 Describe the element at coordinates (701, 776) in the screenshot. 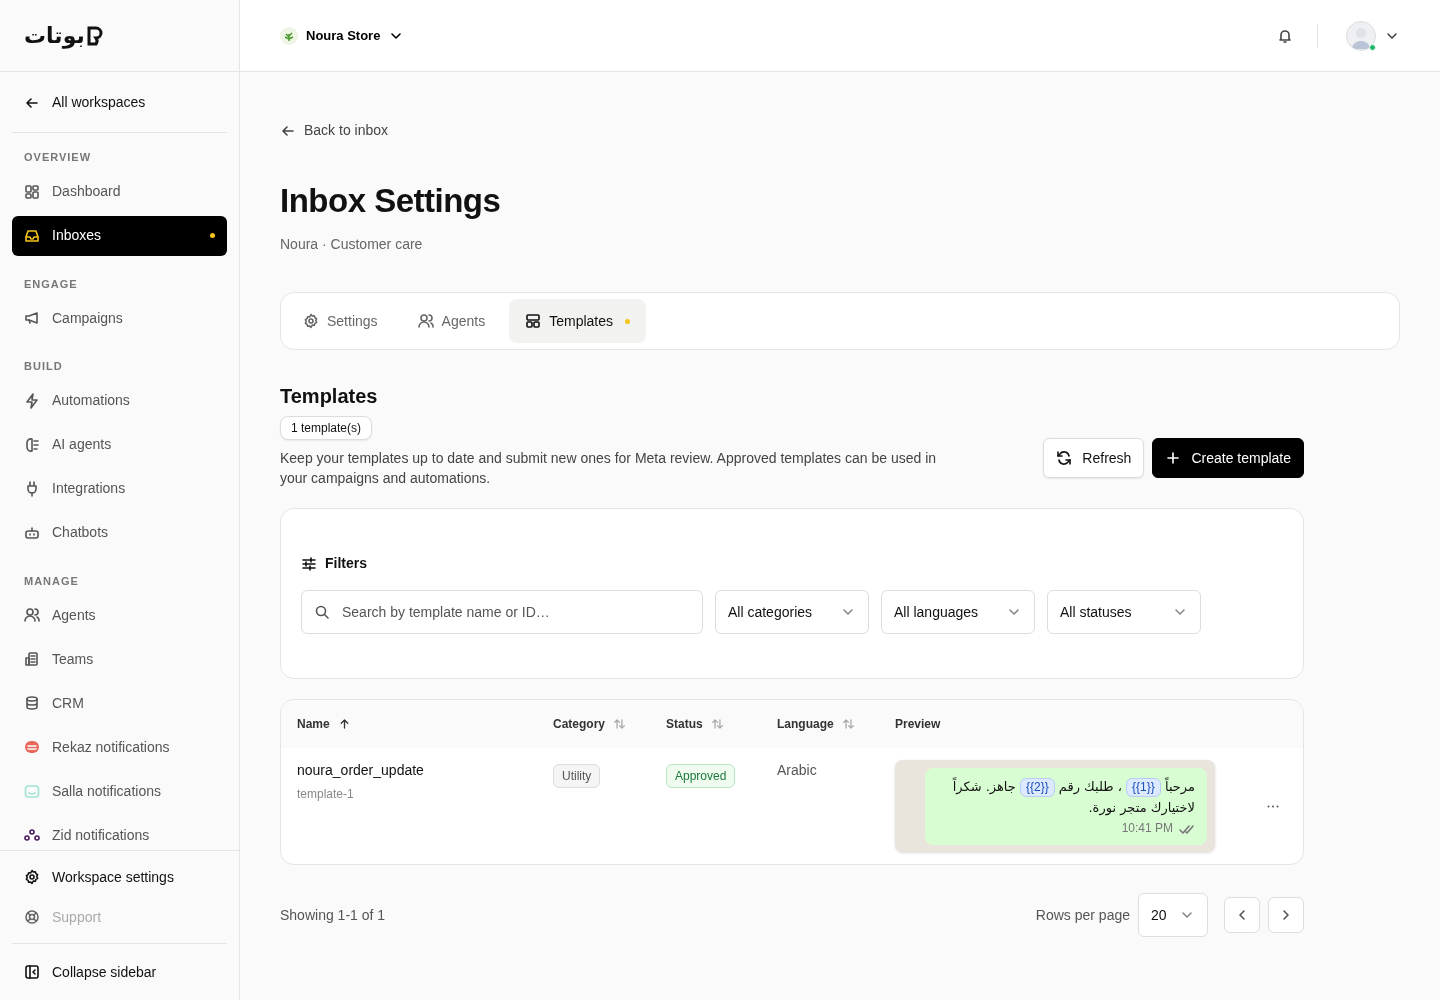

I see `status-tag: Approved` at that location.